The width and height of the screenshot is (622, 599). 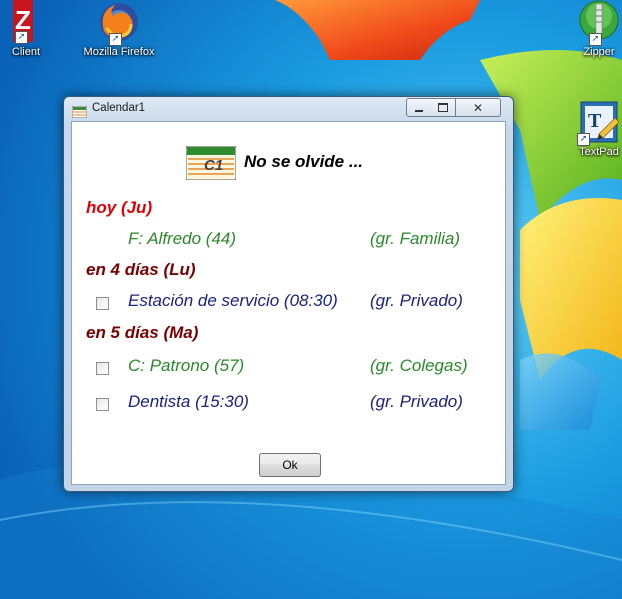 I want to click on calendar-logo-icon: C1, so click(x=211, y=163).